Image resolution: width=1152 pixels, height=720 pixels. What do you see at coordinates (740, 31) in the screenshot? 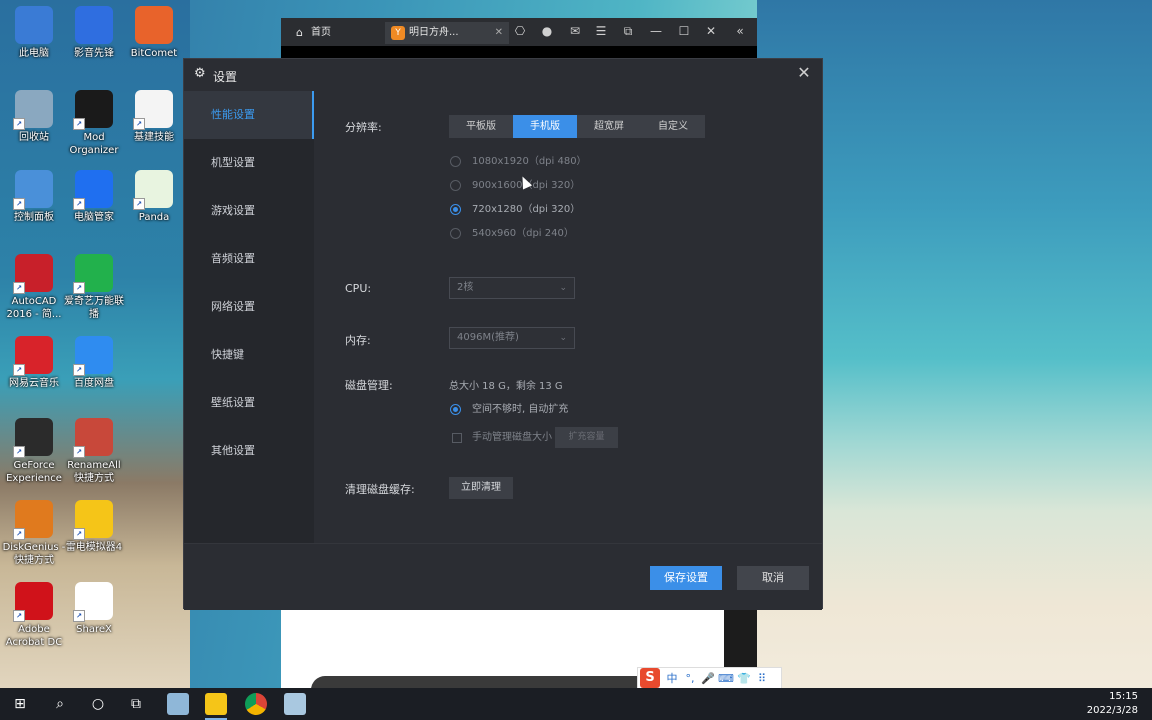
I see `collapse-icon: «` at bounding box center [740, 31].